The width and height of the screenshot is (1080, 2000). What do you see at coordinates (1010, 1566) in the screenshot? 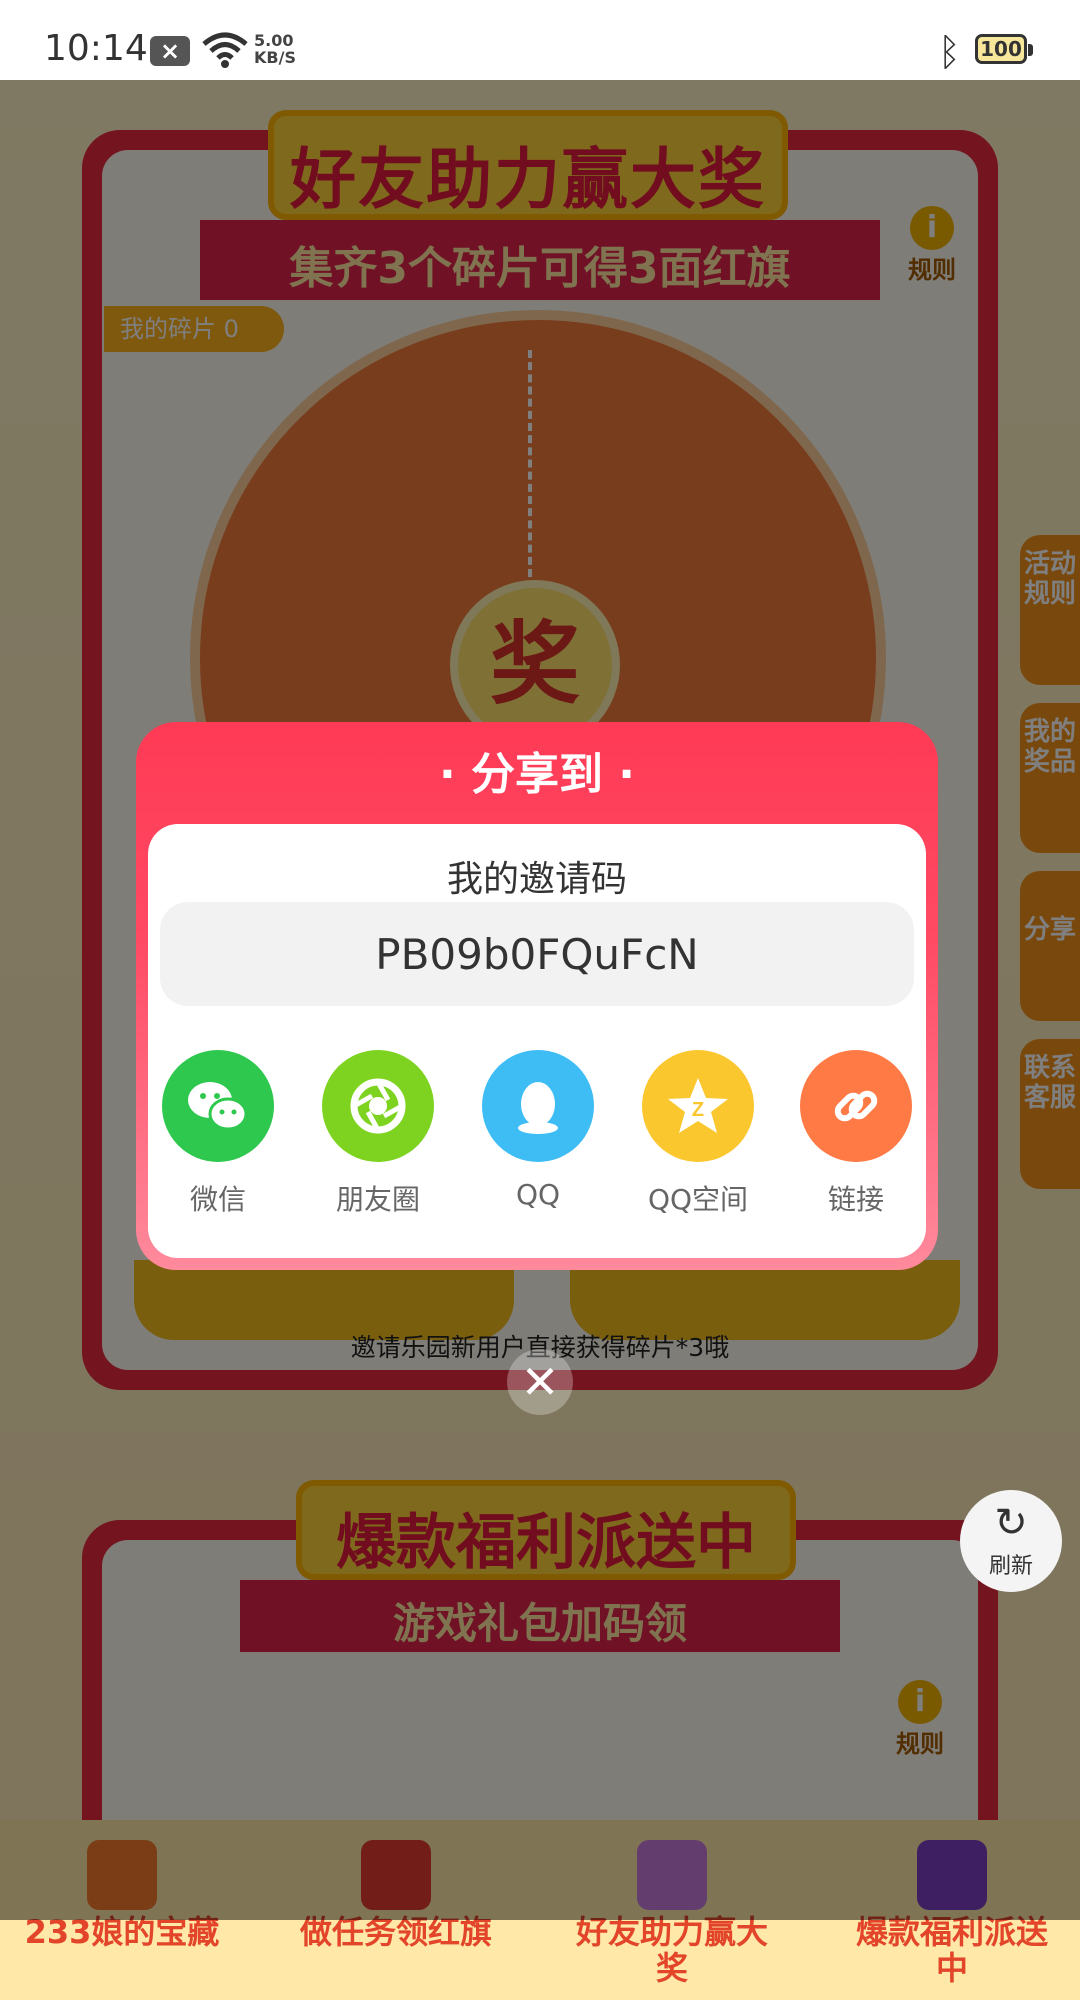
I see `refresh-label: 刷新` at bounding box center [1010, 1566].